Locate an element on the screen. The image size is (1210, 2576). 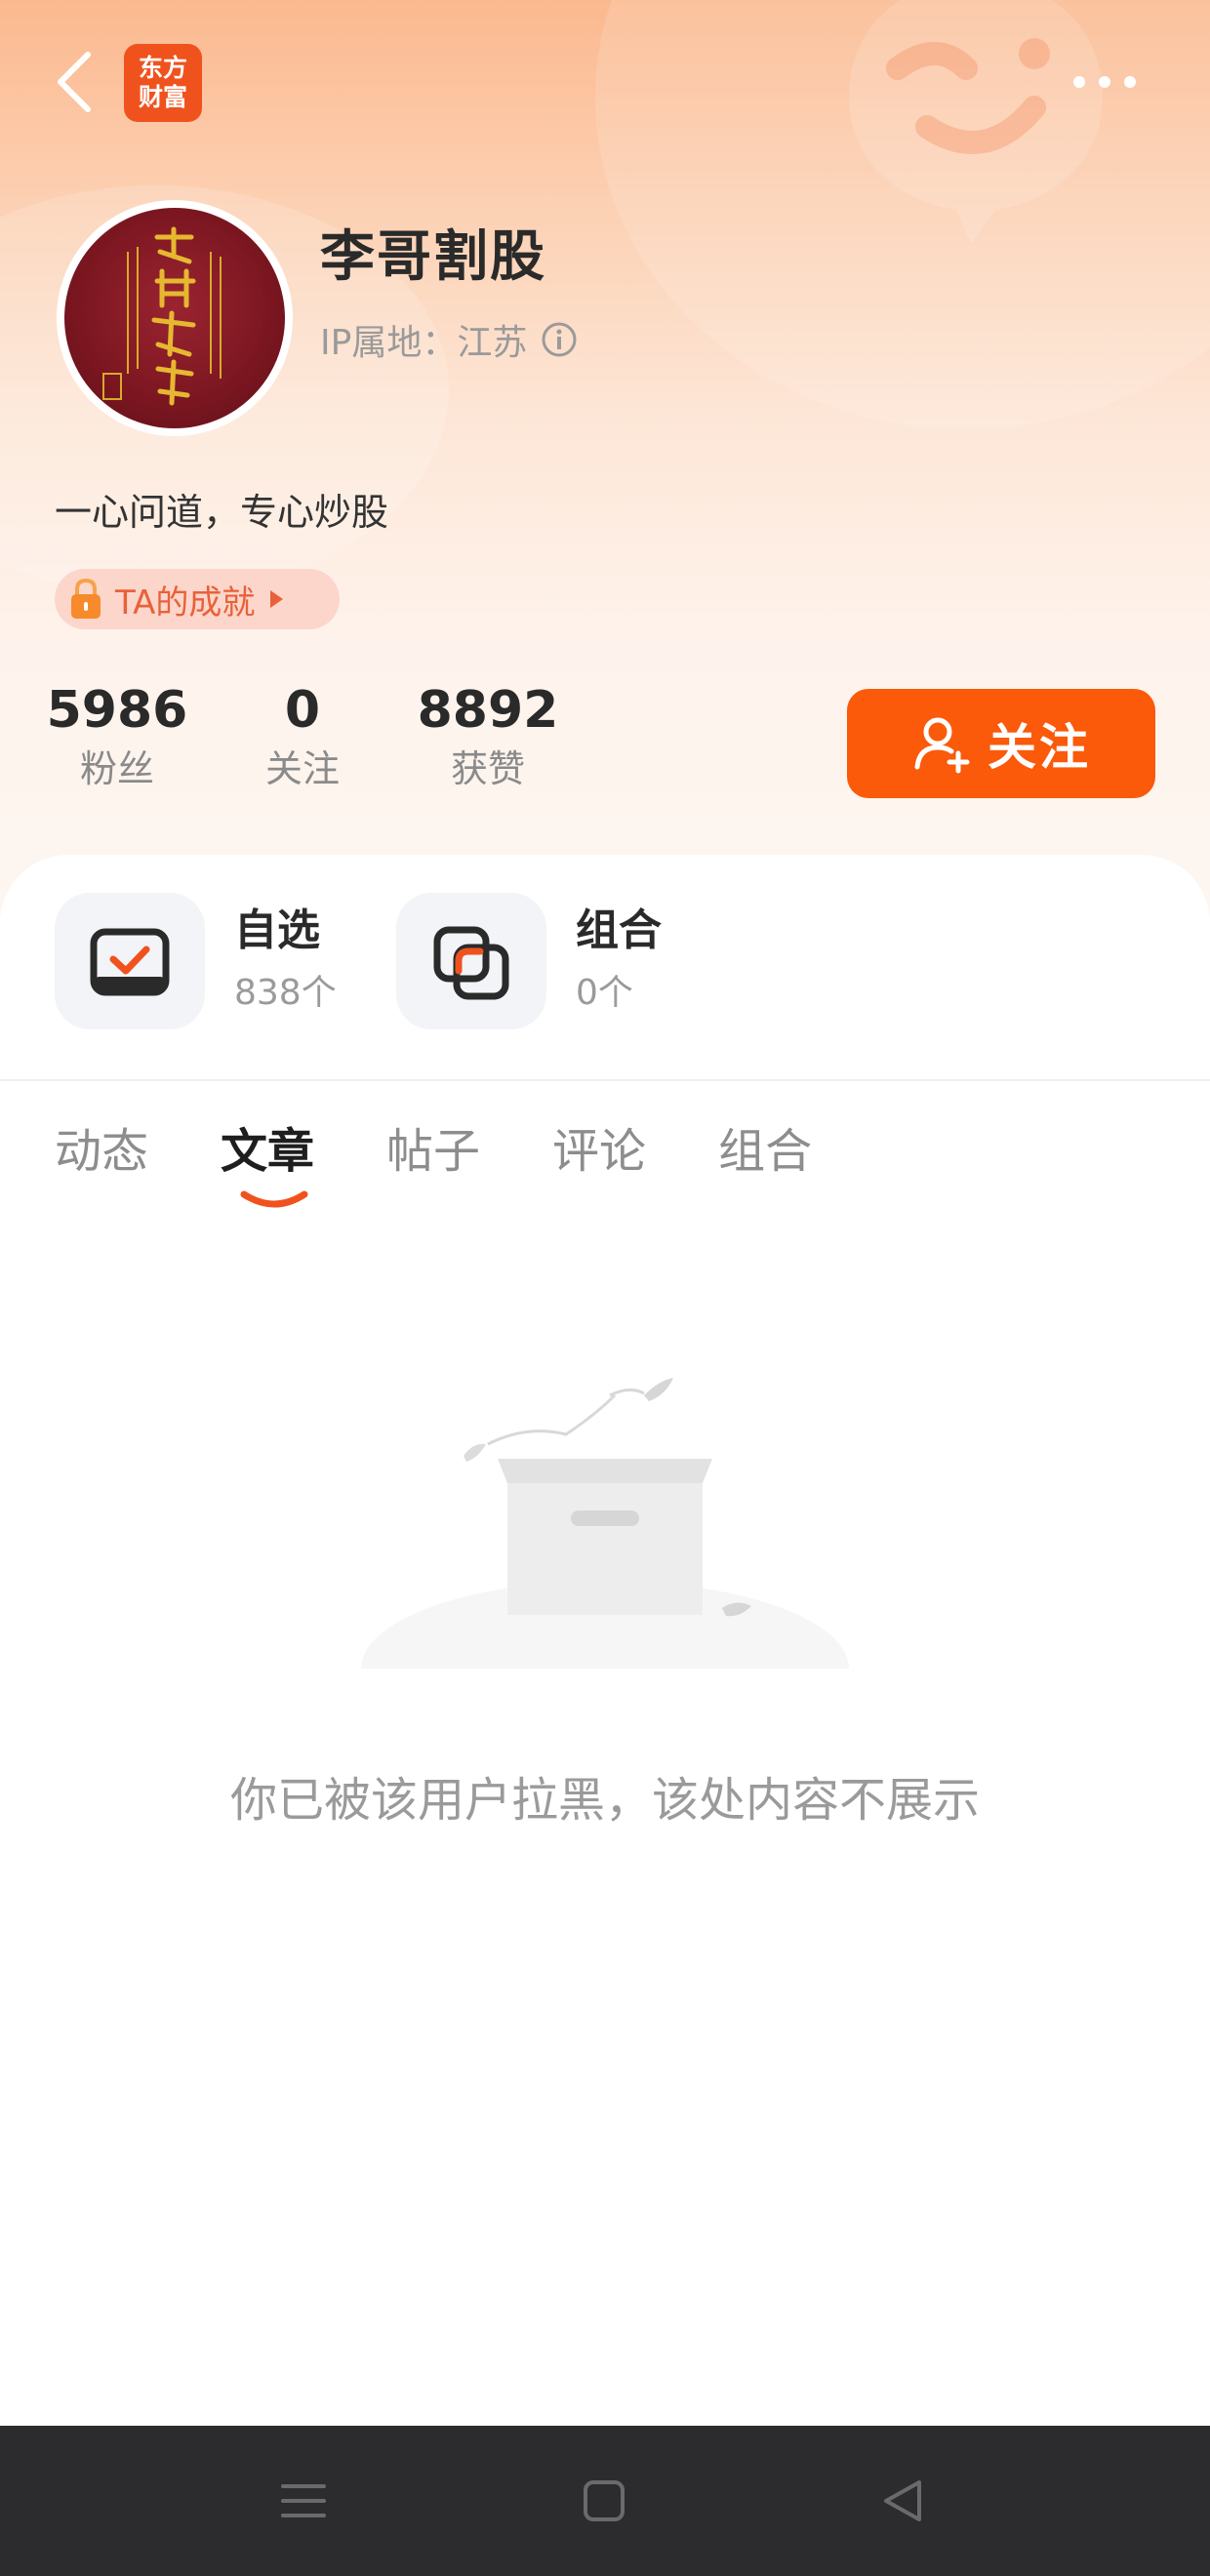
achievements-badge: TA的成就 is located at coordinates (197, 599).